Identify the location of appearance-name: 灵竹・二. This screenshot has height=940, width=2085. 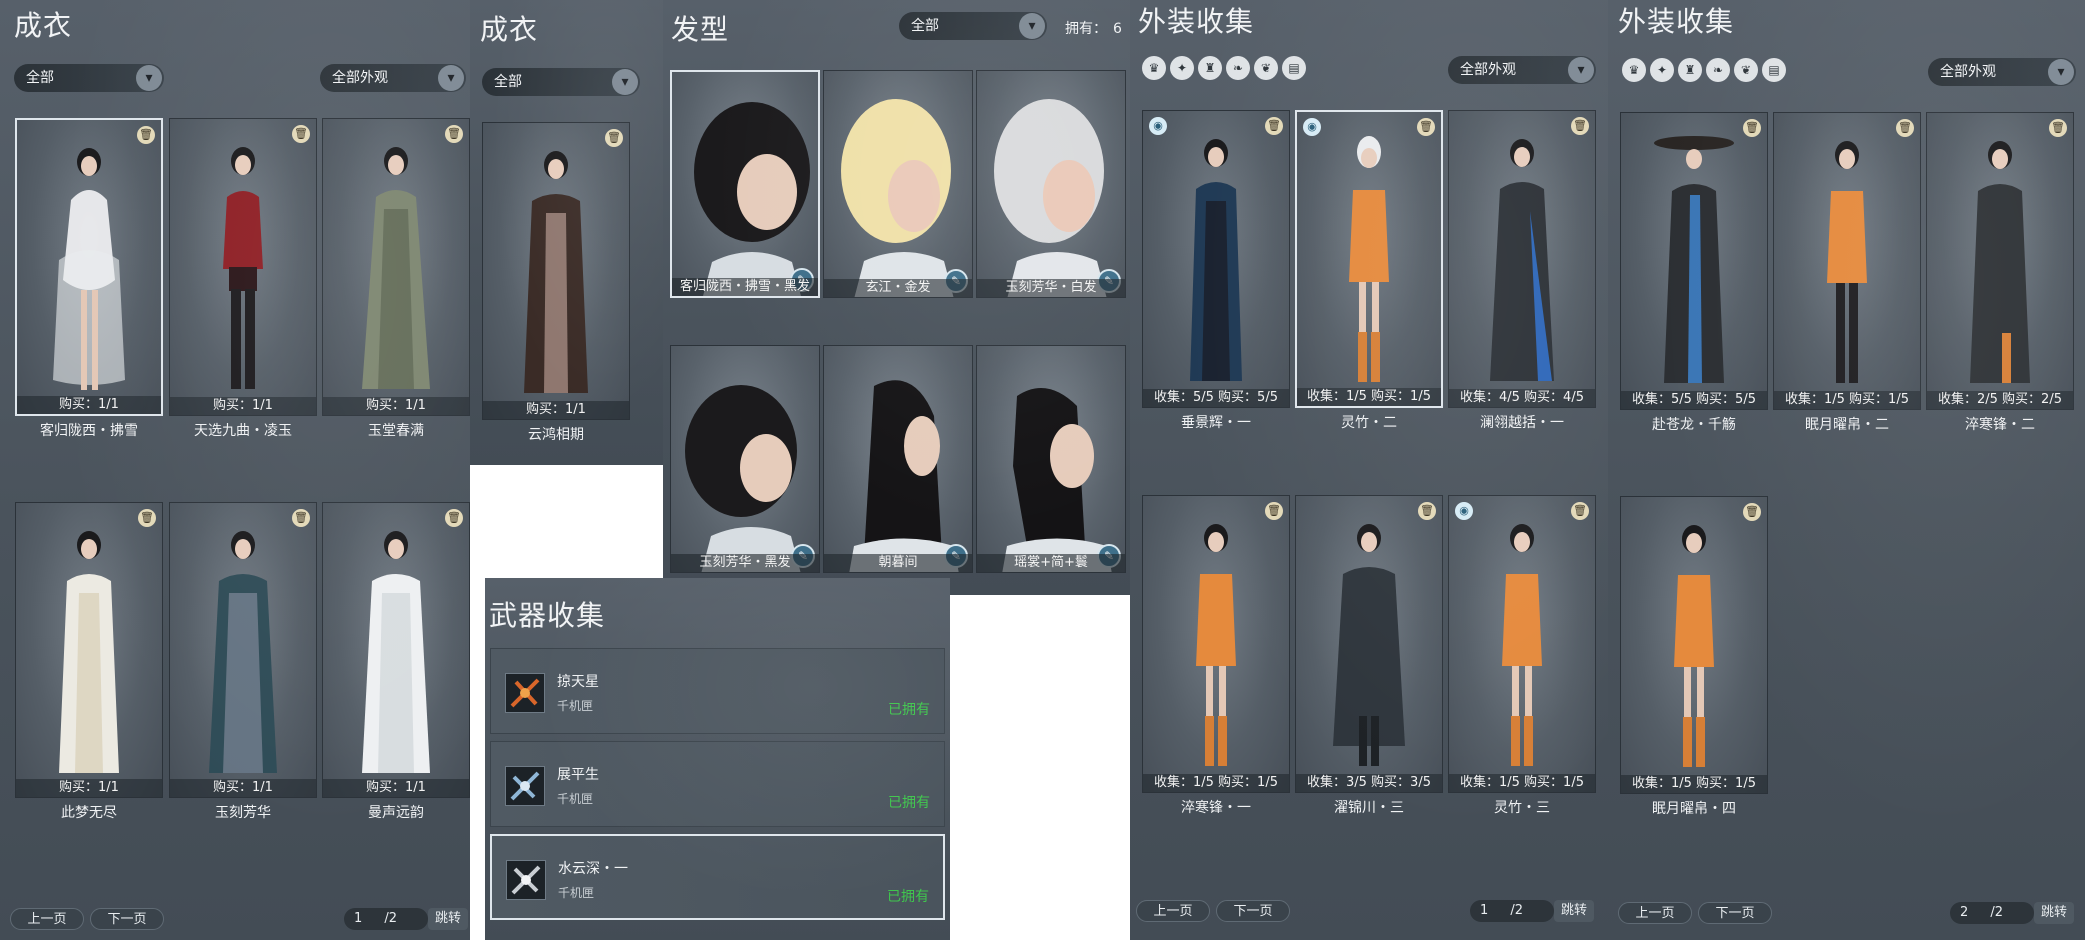
(1369, 423).